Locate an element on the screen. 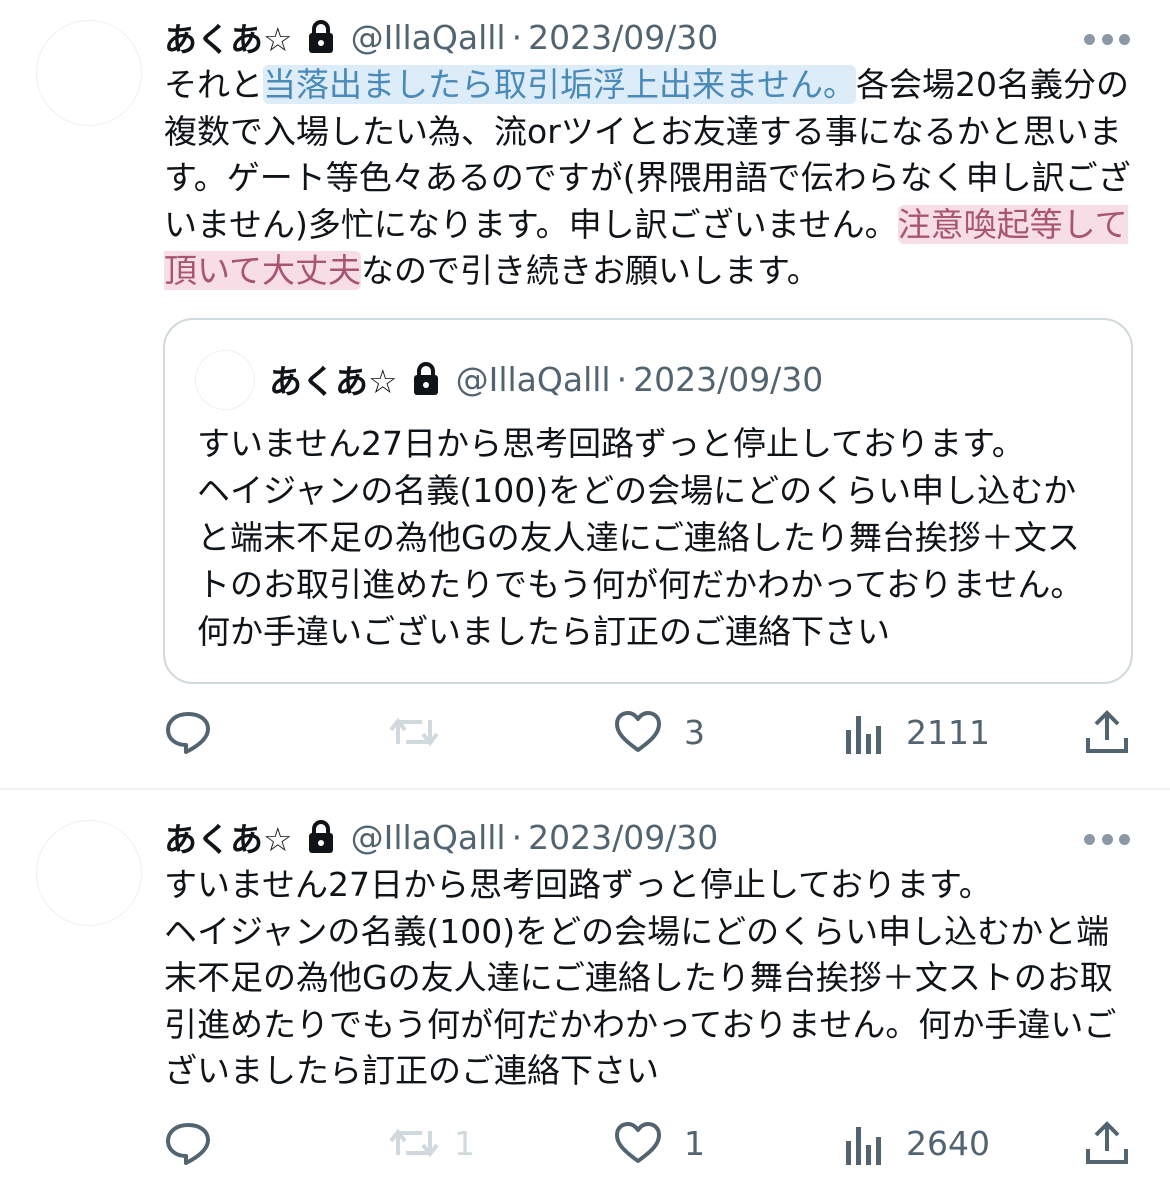  retweet-button is located at coordinates (425, 732).